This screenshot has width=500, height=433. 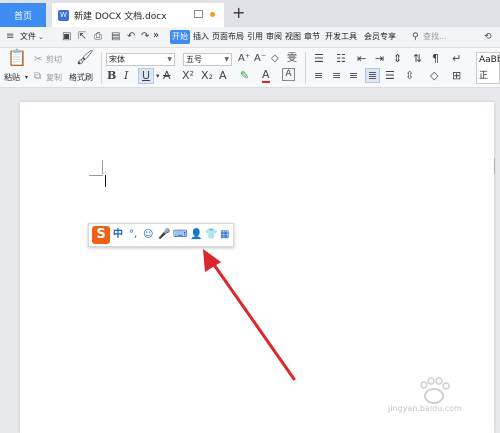 What do you see at coordinates (425, 408) in the screenshot?
I see `watermark-text: jingyan.baidu.com` at bounding box center [425, 408].